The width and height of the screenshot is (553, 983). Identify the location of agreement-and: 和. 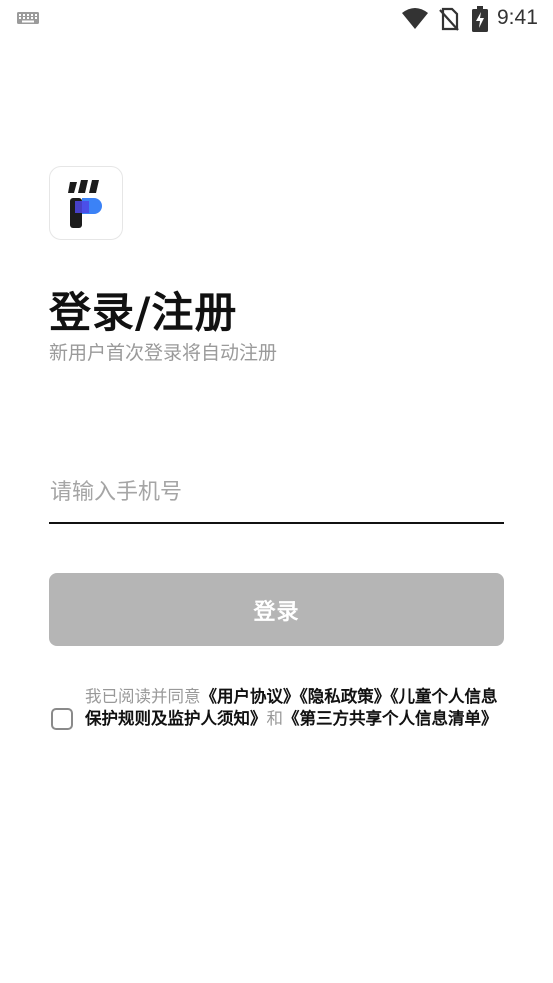
(275, 718).